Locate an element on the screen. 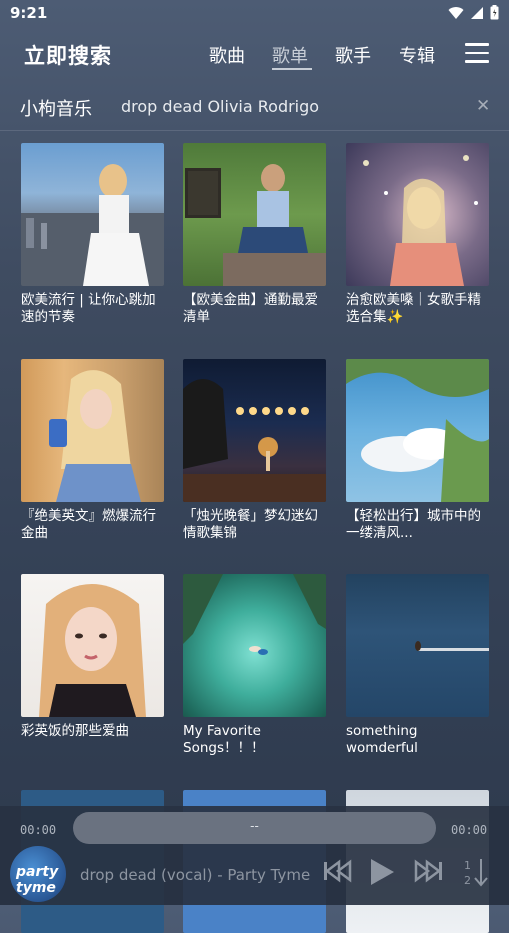 This screenshot has height=933, width=509. status-time: 9:21 is located at coordinates (29, 13).